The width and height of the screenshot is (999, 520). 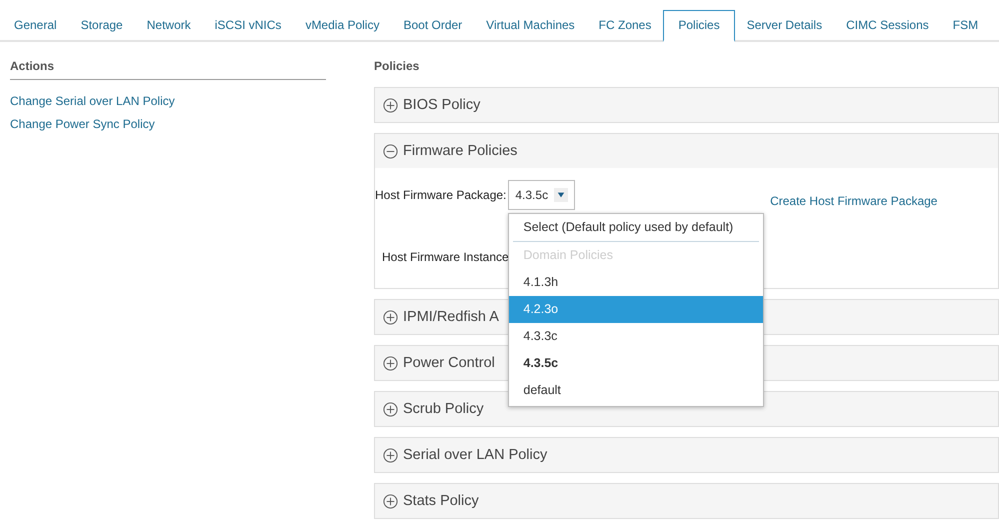 What do you see at coordinates (397, 67) in the screenshot?
I see `section-title: Policies` at bounding box center [397, 67].